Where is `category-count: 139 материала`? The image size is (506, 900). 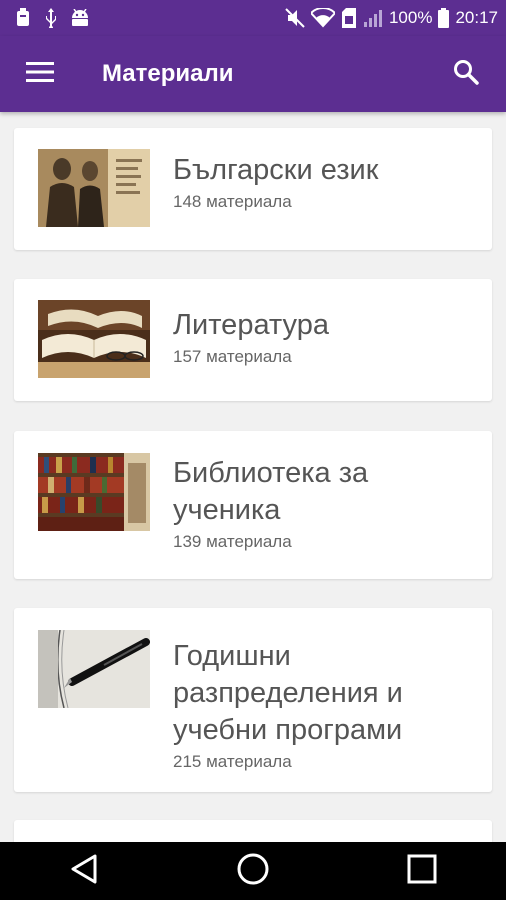 category-count: 139 материала is located at coordinates (232, 541).